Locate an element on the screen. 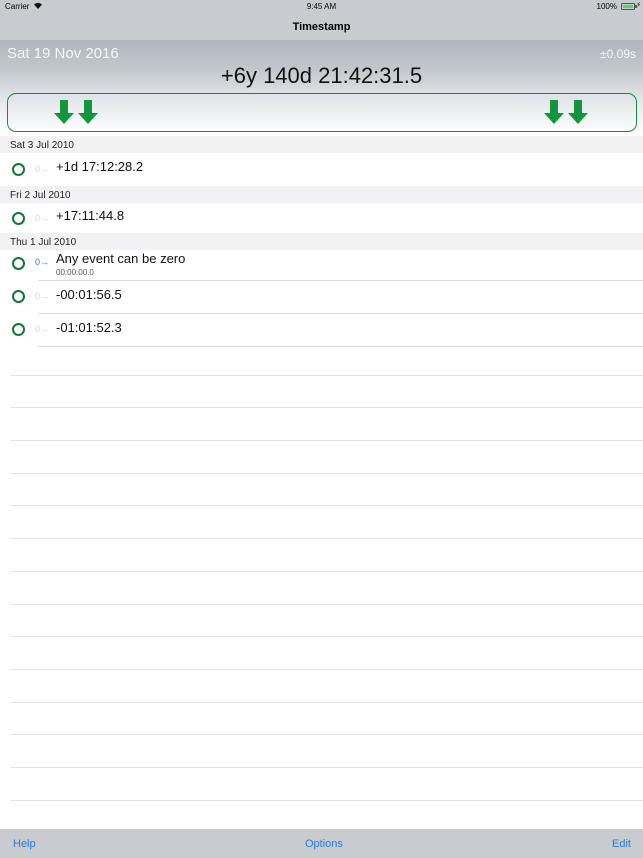  battery-percent: 100% is located at coordinates (606, 6).